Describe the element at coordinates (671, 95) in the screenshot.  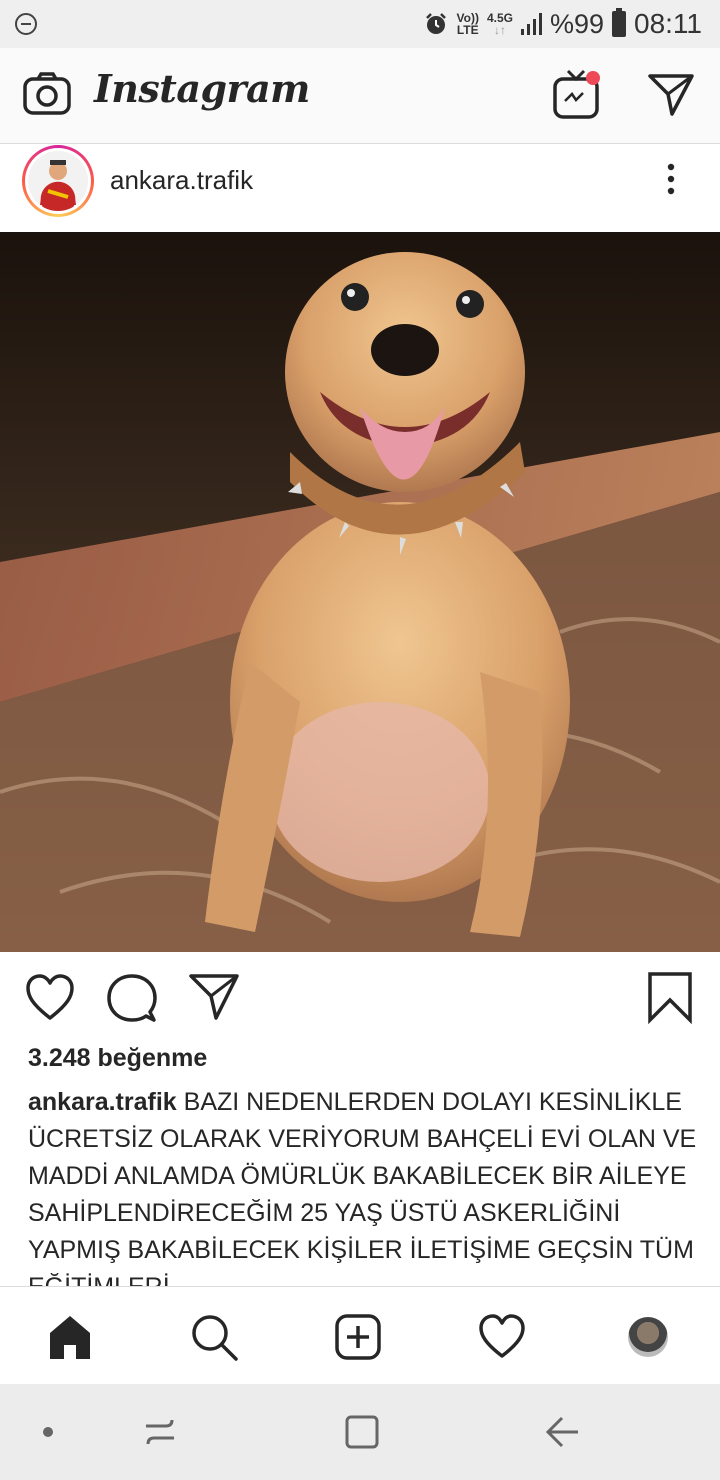
I see `direct-message-icon` at that location.